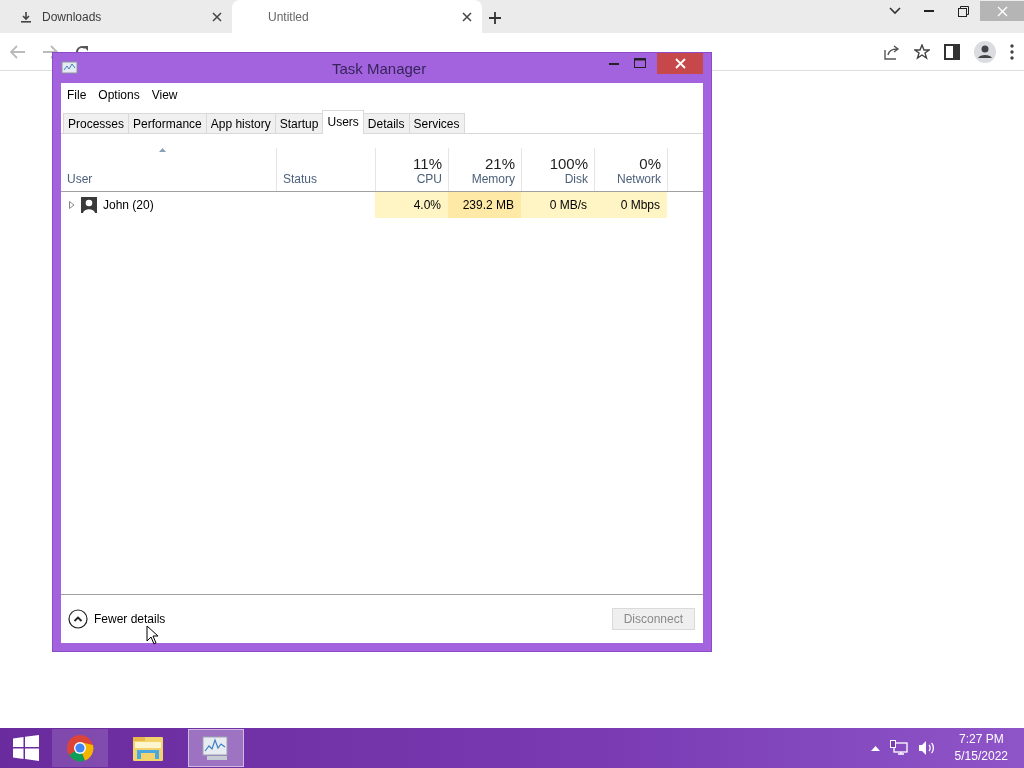 This screenshot has width=1024, height=768. What do you see at coordinates (117, 619) in the screenshot?
I see `fewer-details-button: Fewer details` at bounding box center [117, 619].